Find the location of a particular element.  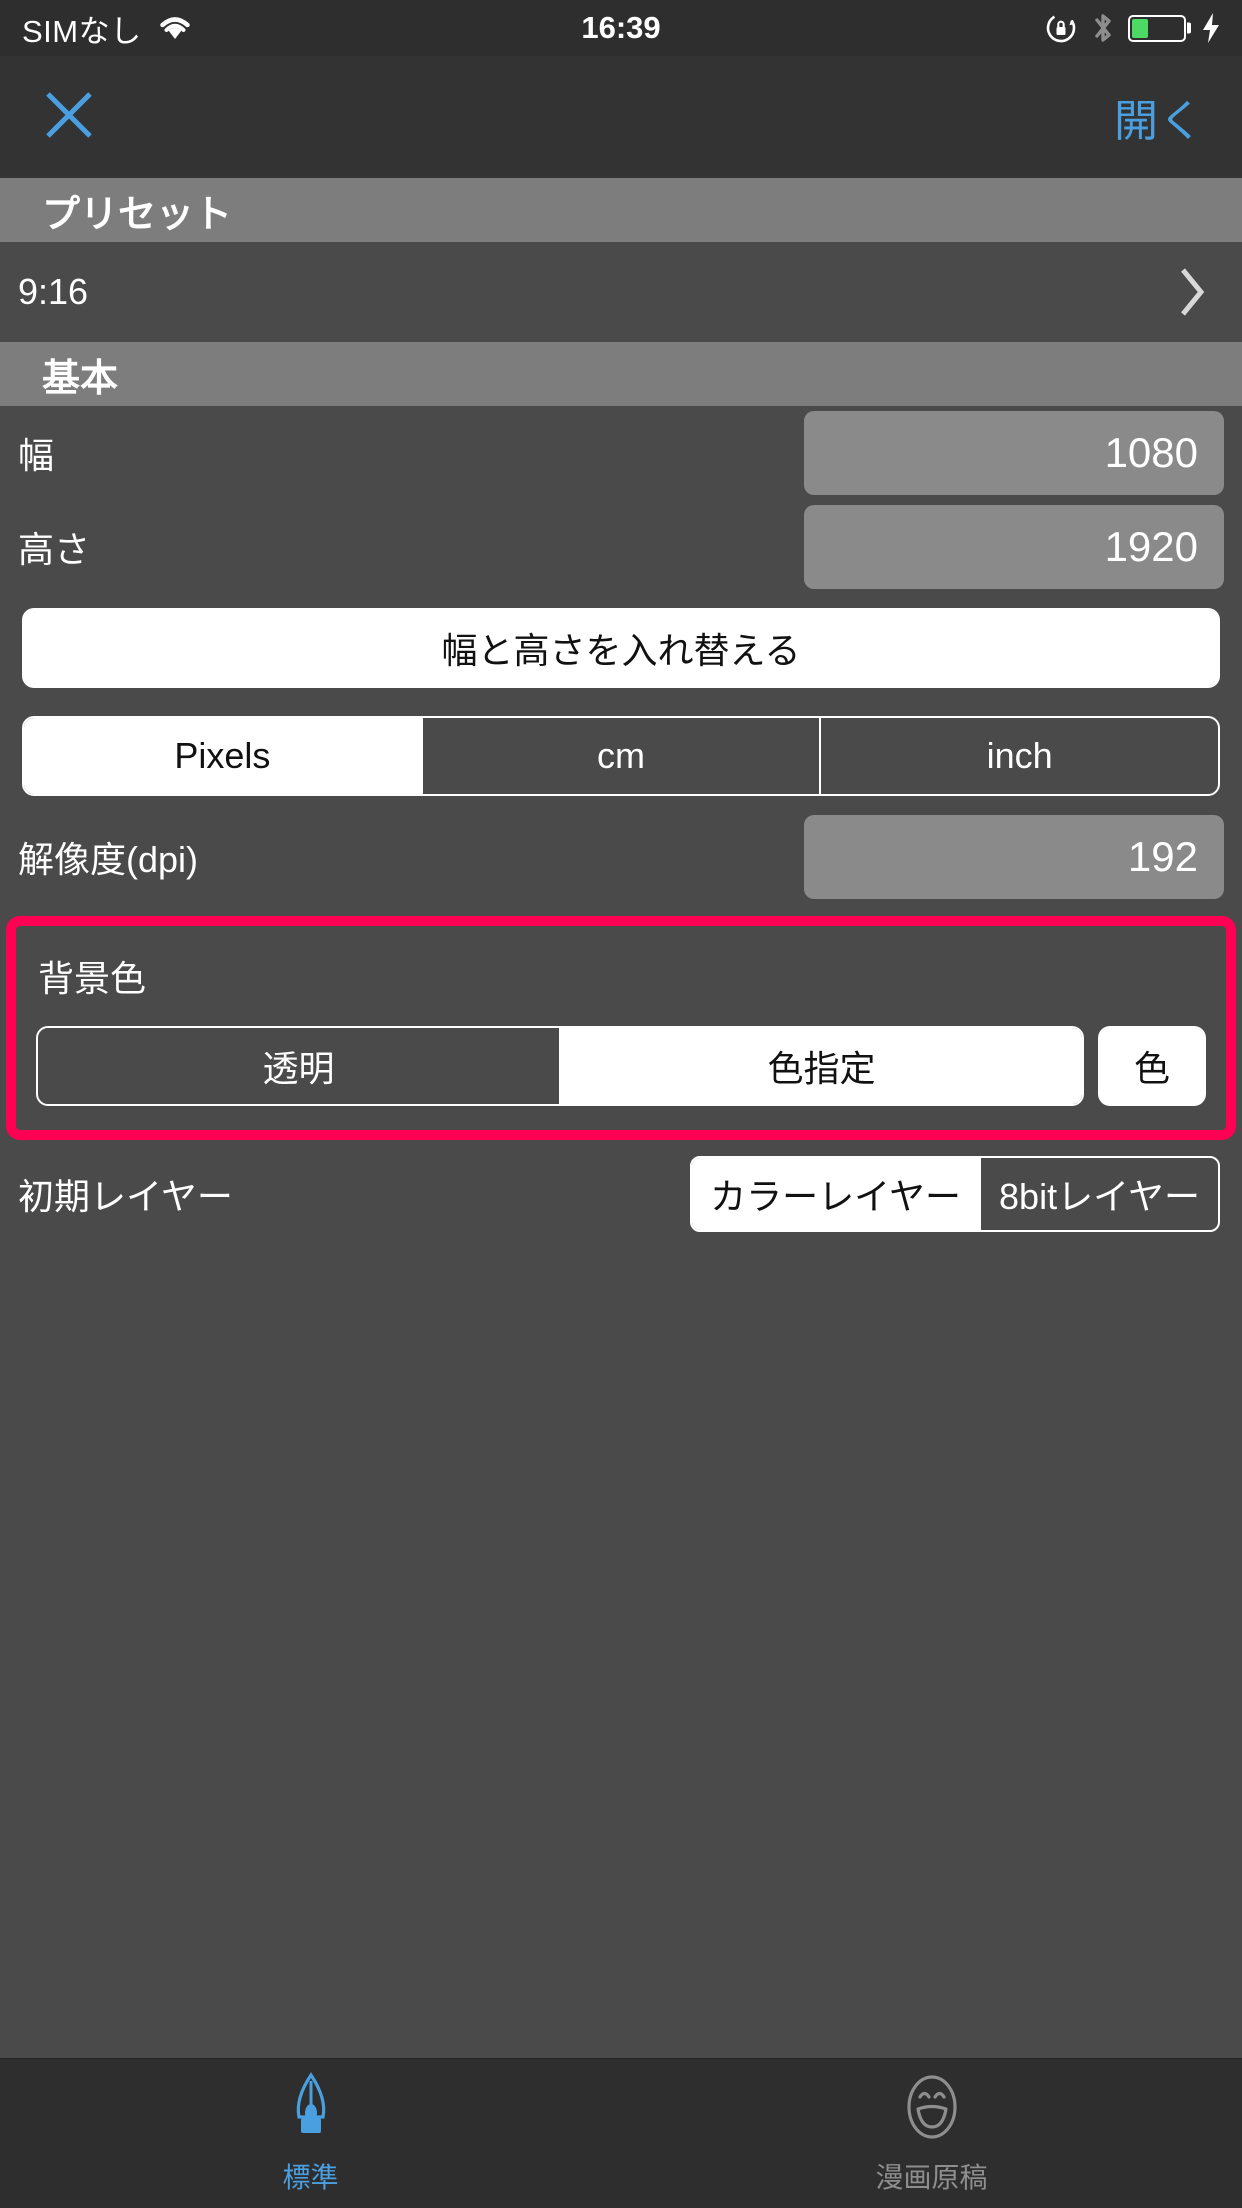

width-input: 1080 is located at coordinates (1014, 453).